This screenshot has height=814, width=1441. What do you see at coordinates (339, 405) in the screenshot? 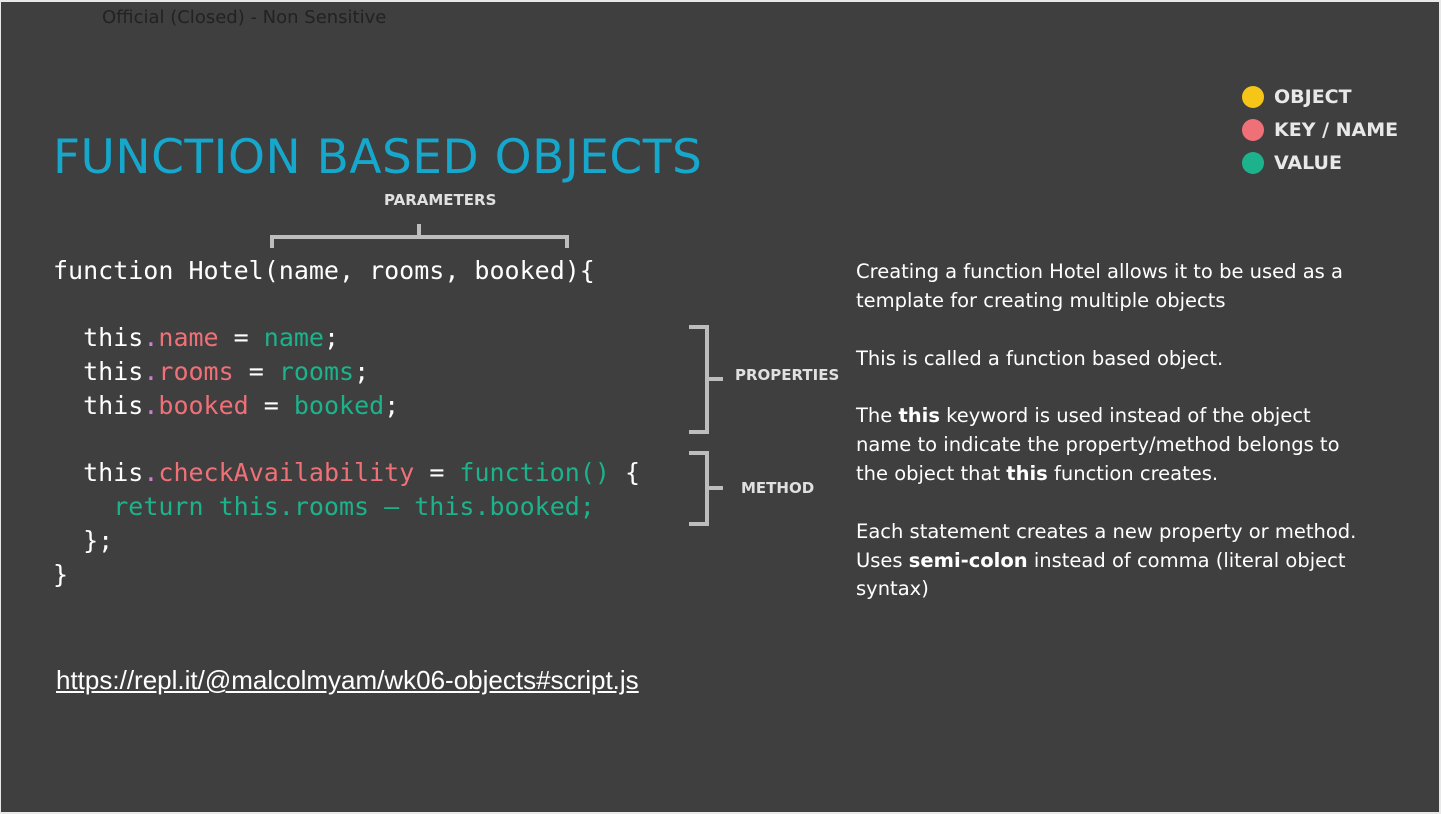
I see `code-value: booked` at bounding box center [339, 405].